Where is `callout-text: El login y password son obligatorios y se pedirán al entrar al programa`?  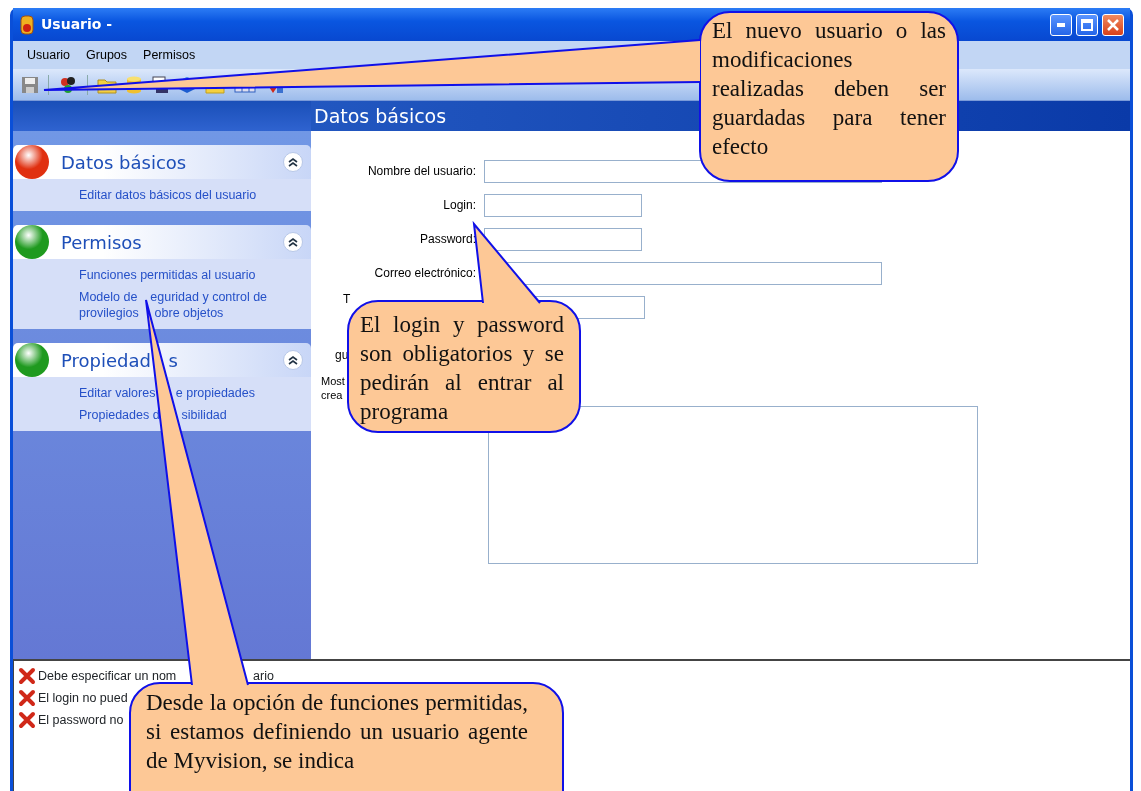 callout-text: El login y password son obligatorios y se pedirán al entrar al programa is located at coordinates (462, 368).